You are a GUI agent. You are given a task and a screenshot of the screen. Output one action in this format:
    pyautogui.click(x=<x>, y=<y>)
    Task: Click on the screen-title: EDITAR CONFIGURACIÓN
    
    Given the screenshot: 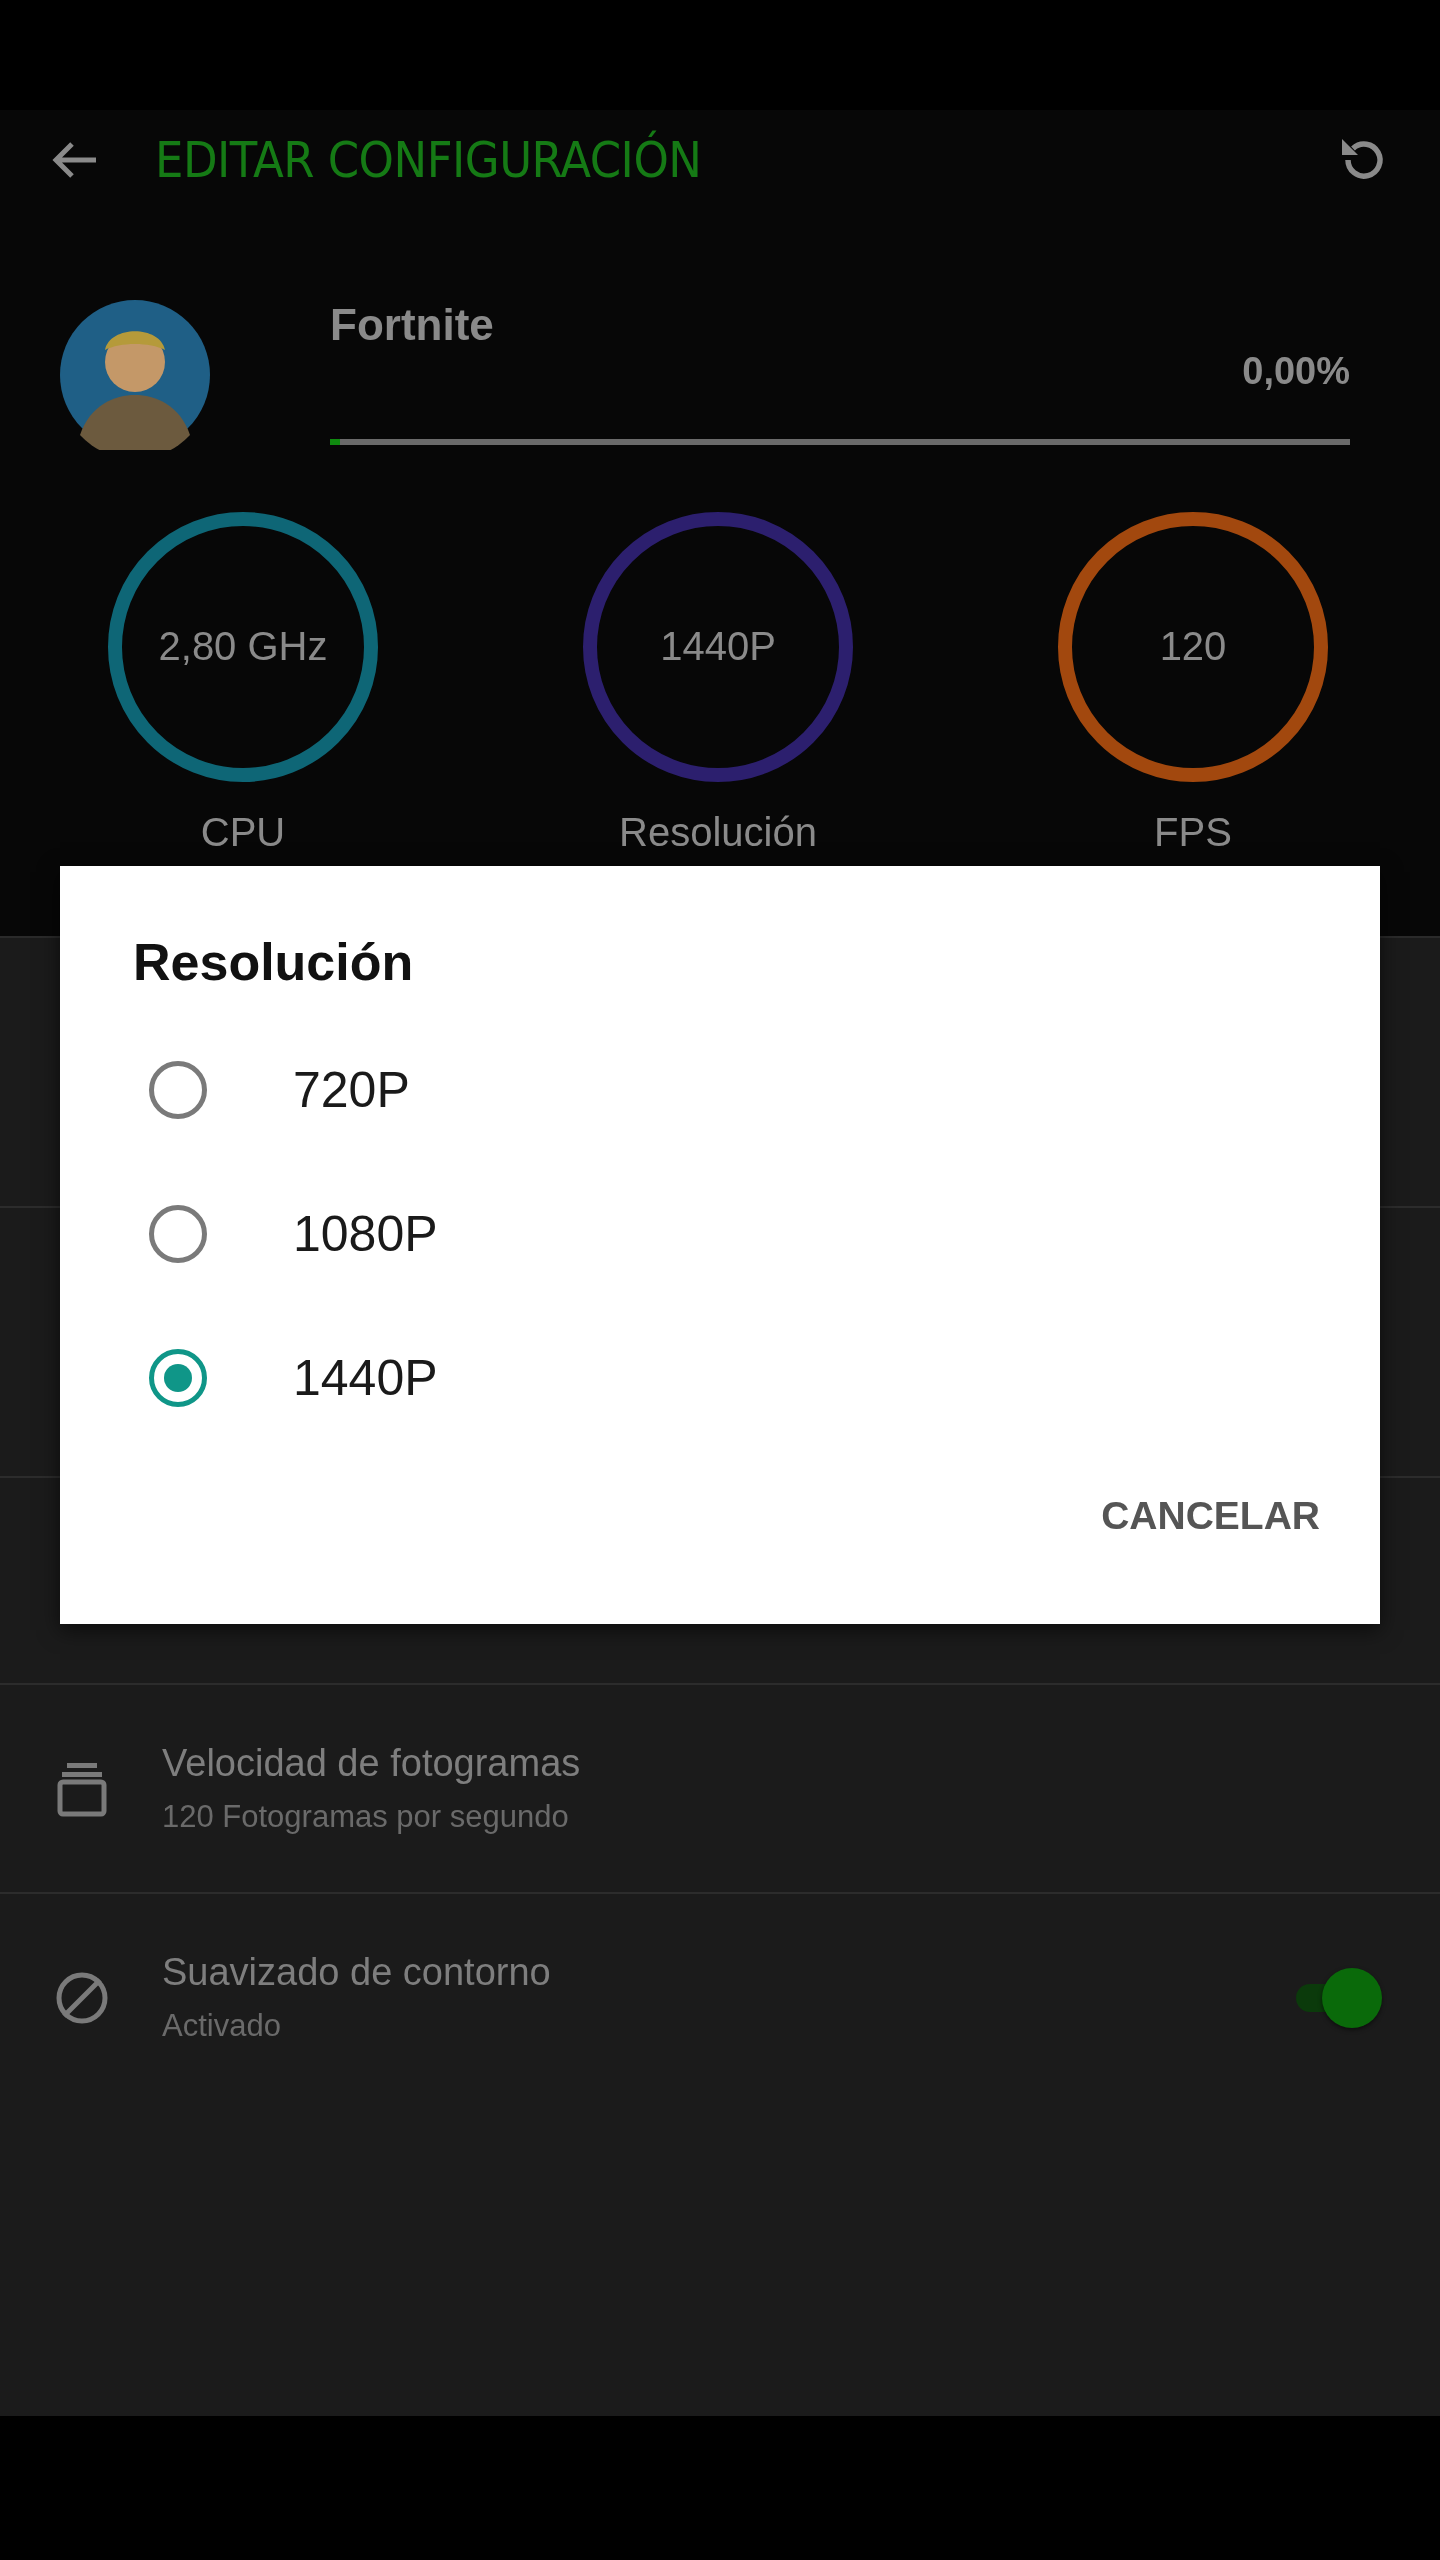 What is the action you would take?
    pyautogui.click(x=429, y=160)
    